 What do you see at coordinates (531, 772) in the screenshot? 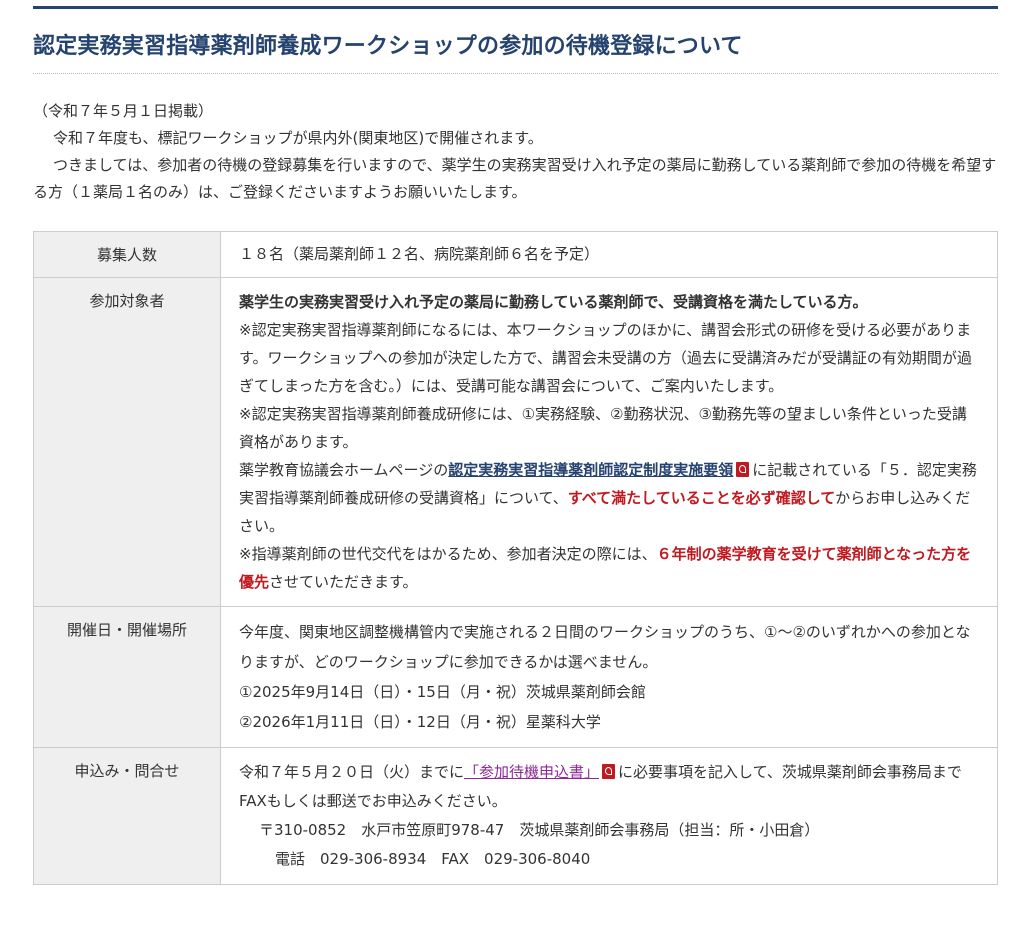
I see `application-form-link: 「参加待機申込書」` at bounding box center [531, 772].